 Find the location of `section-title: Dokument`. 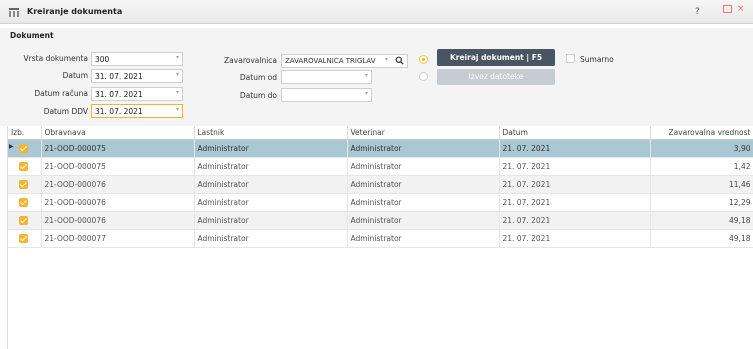

section-title: Dokument is located at coordinates (32, 35).